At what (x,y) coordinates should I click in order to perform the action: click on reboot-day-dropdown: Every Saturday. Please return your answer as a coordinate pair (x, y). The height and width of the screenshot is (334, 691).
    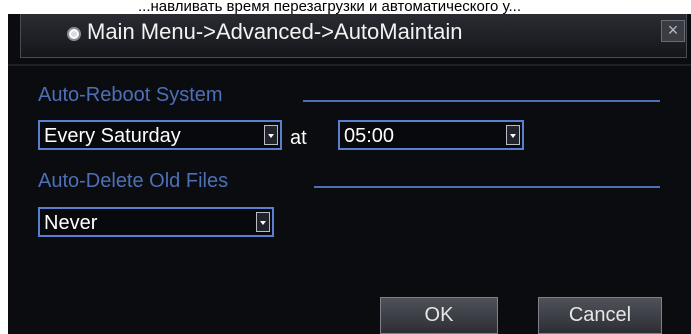
    Looking at the image, I should click on (160, 135).